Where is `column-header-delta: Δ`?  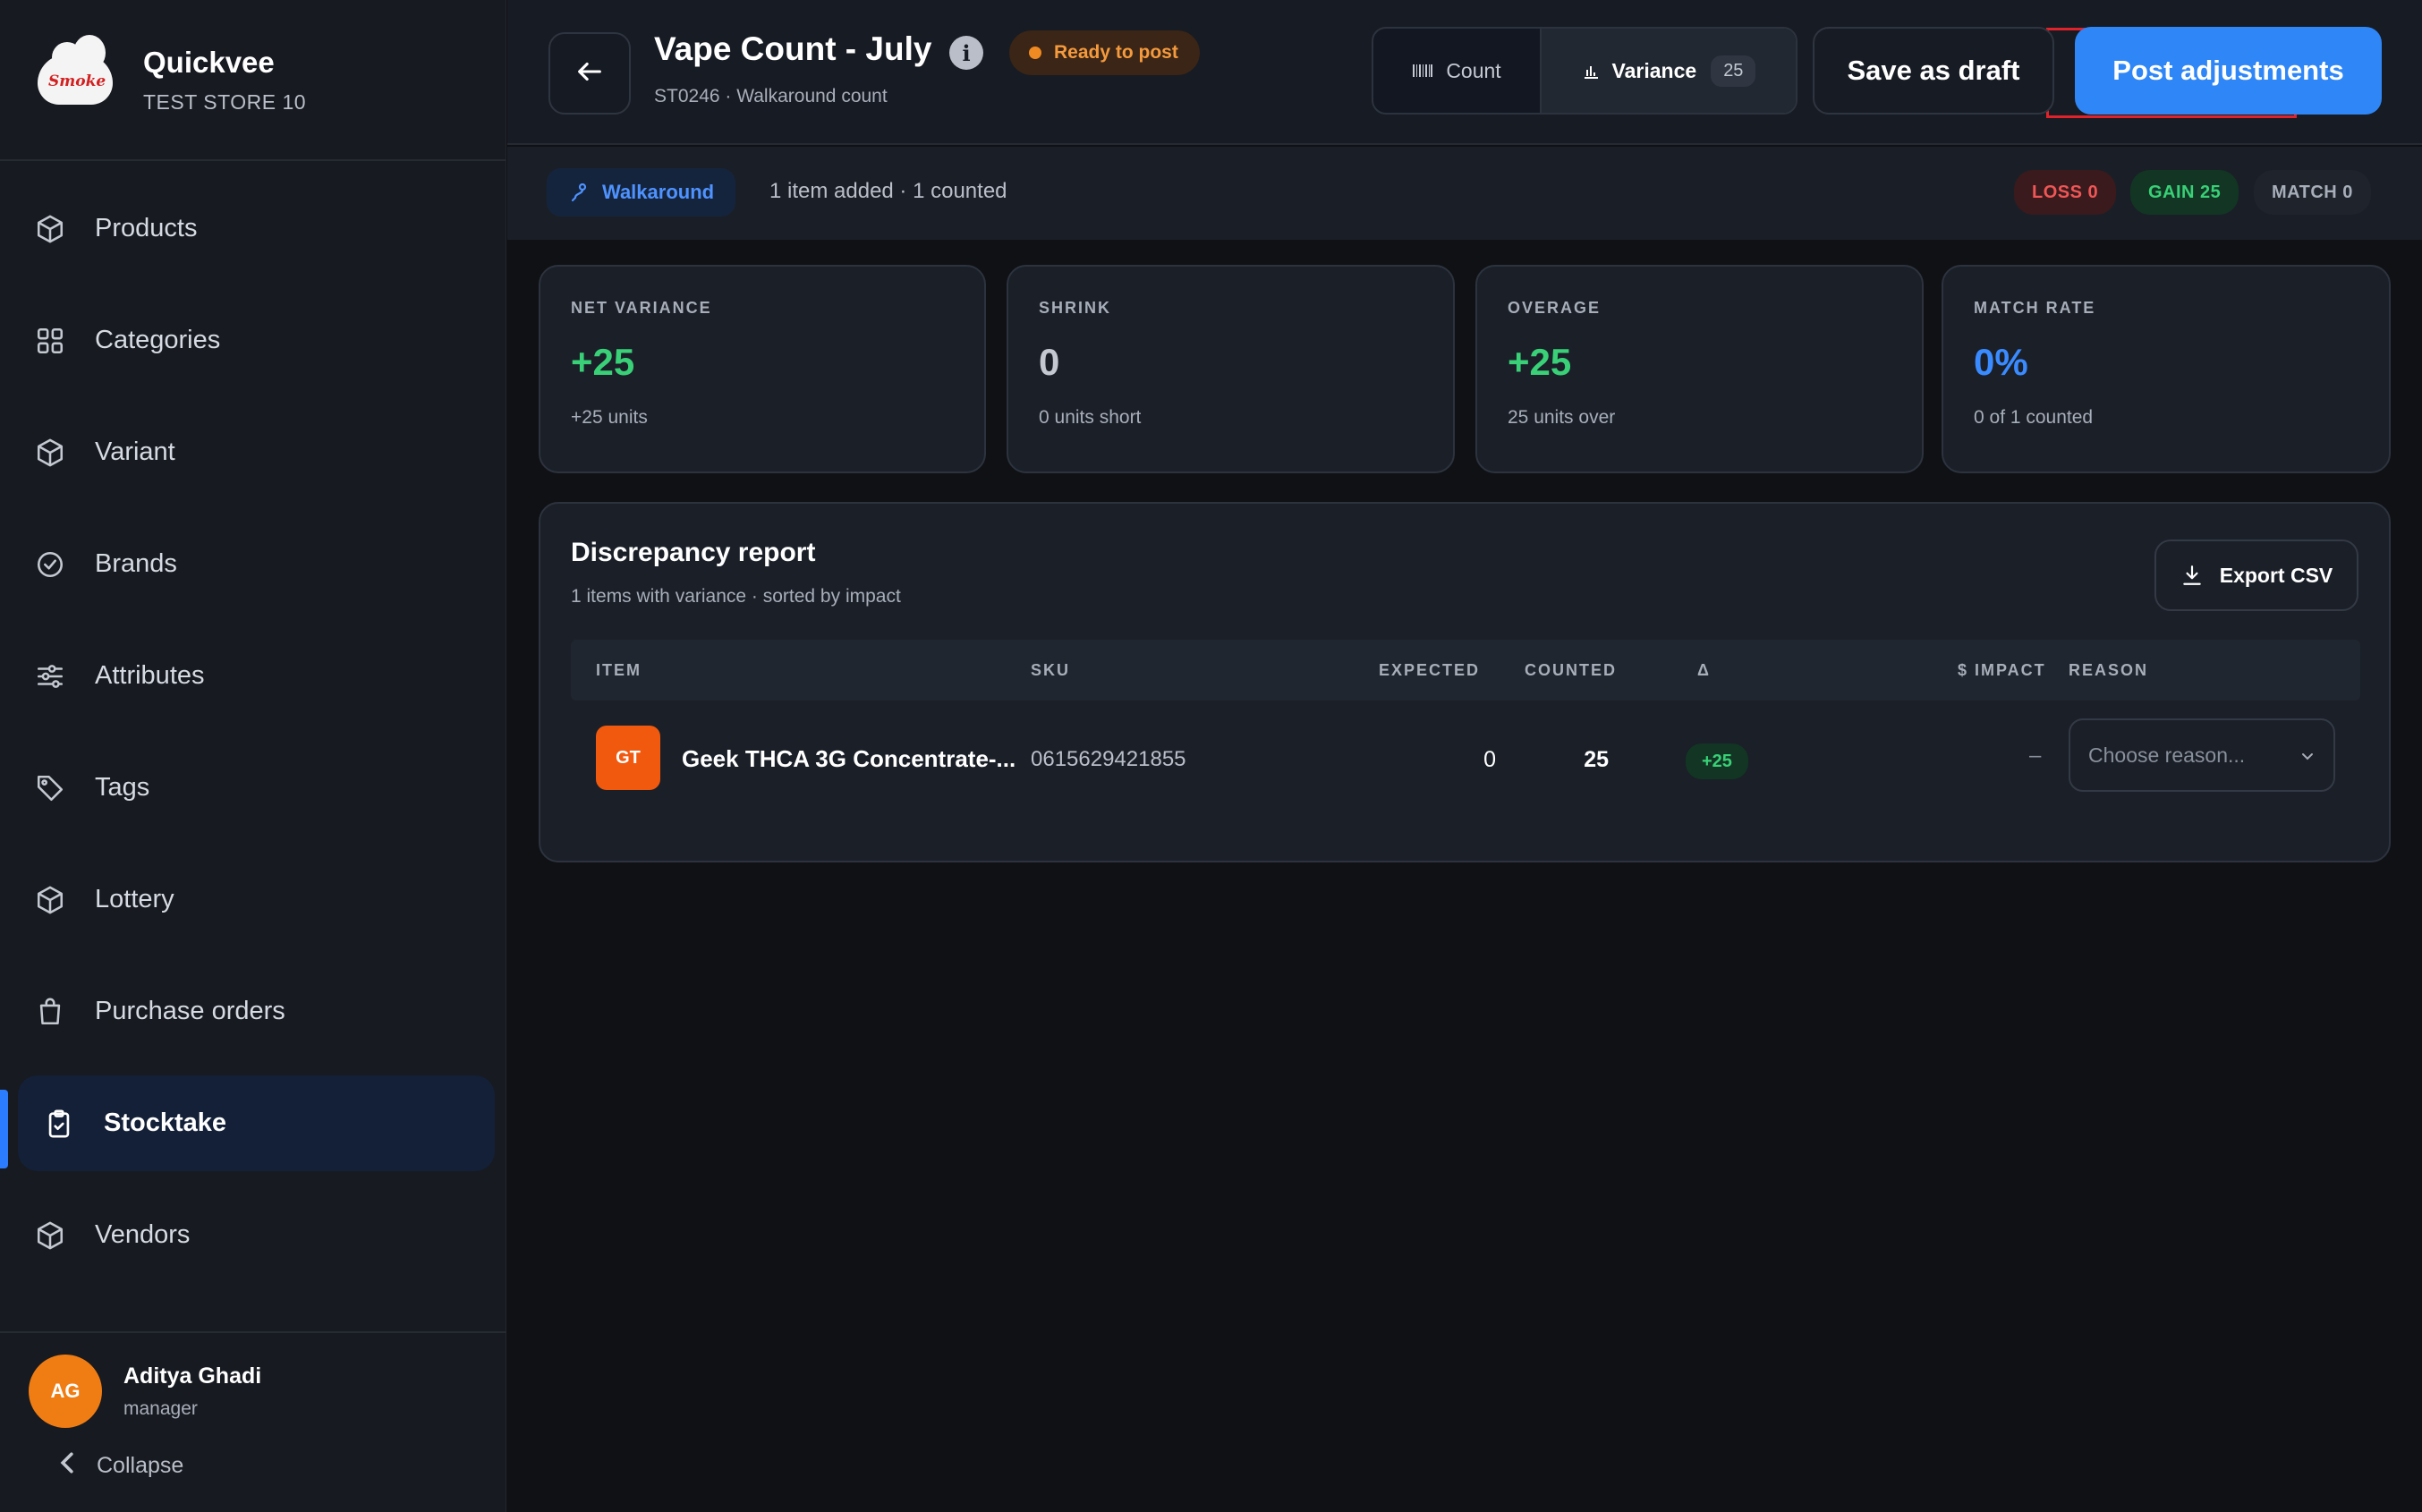 column-header-delta: Δ is located at coordinates (1704, 670).